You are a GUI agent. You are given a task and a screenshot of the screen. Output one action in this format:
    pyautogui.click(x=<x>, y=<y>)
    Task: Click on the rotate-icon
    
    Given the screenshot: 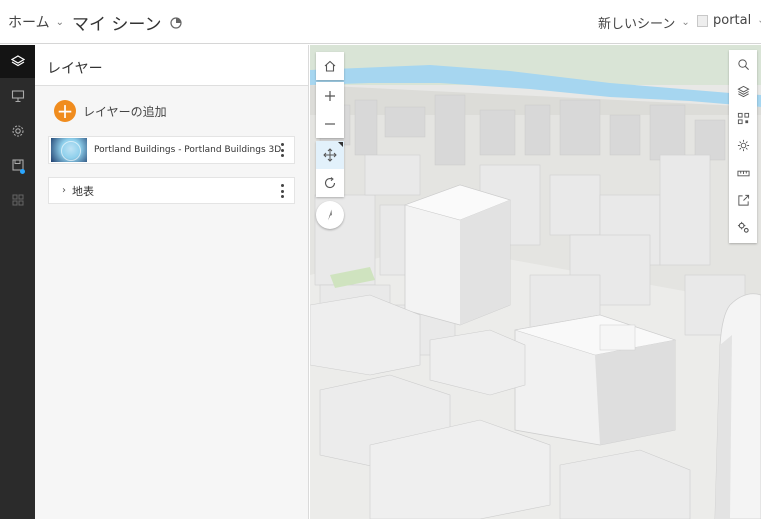 What is the action you would take?
    pyautogui.click(x=330, y=183)
    